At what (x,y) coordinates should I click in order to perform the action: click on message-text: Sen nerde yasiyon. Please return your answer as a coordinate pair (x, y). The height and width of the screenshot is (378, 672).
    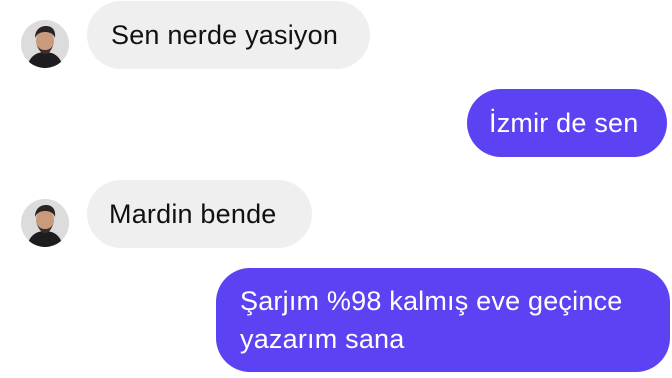
    Looking at the image, I should click on (225, 35).